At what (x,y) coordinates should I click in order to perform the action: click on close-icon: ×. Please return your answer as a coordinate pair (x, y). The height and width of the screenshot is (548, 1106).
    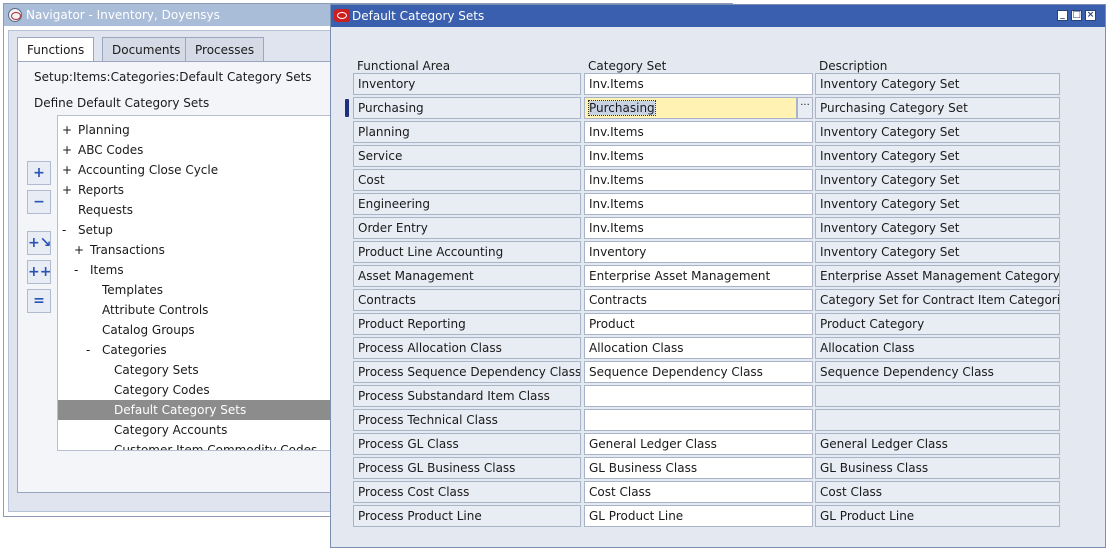
    Looking at the image, I should click on (1090, 15).